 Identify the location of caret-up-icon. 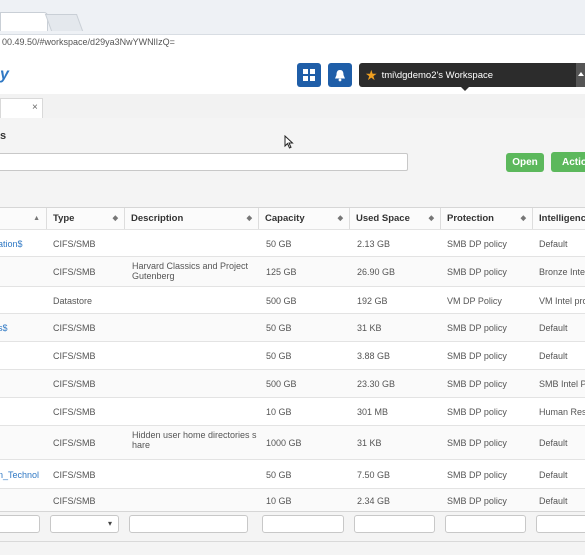
(580, 75).